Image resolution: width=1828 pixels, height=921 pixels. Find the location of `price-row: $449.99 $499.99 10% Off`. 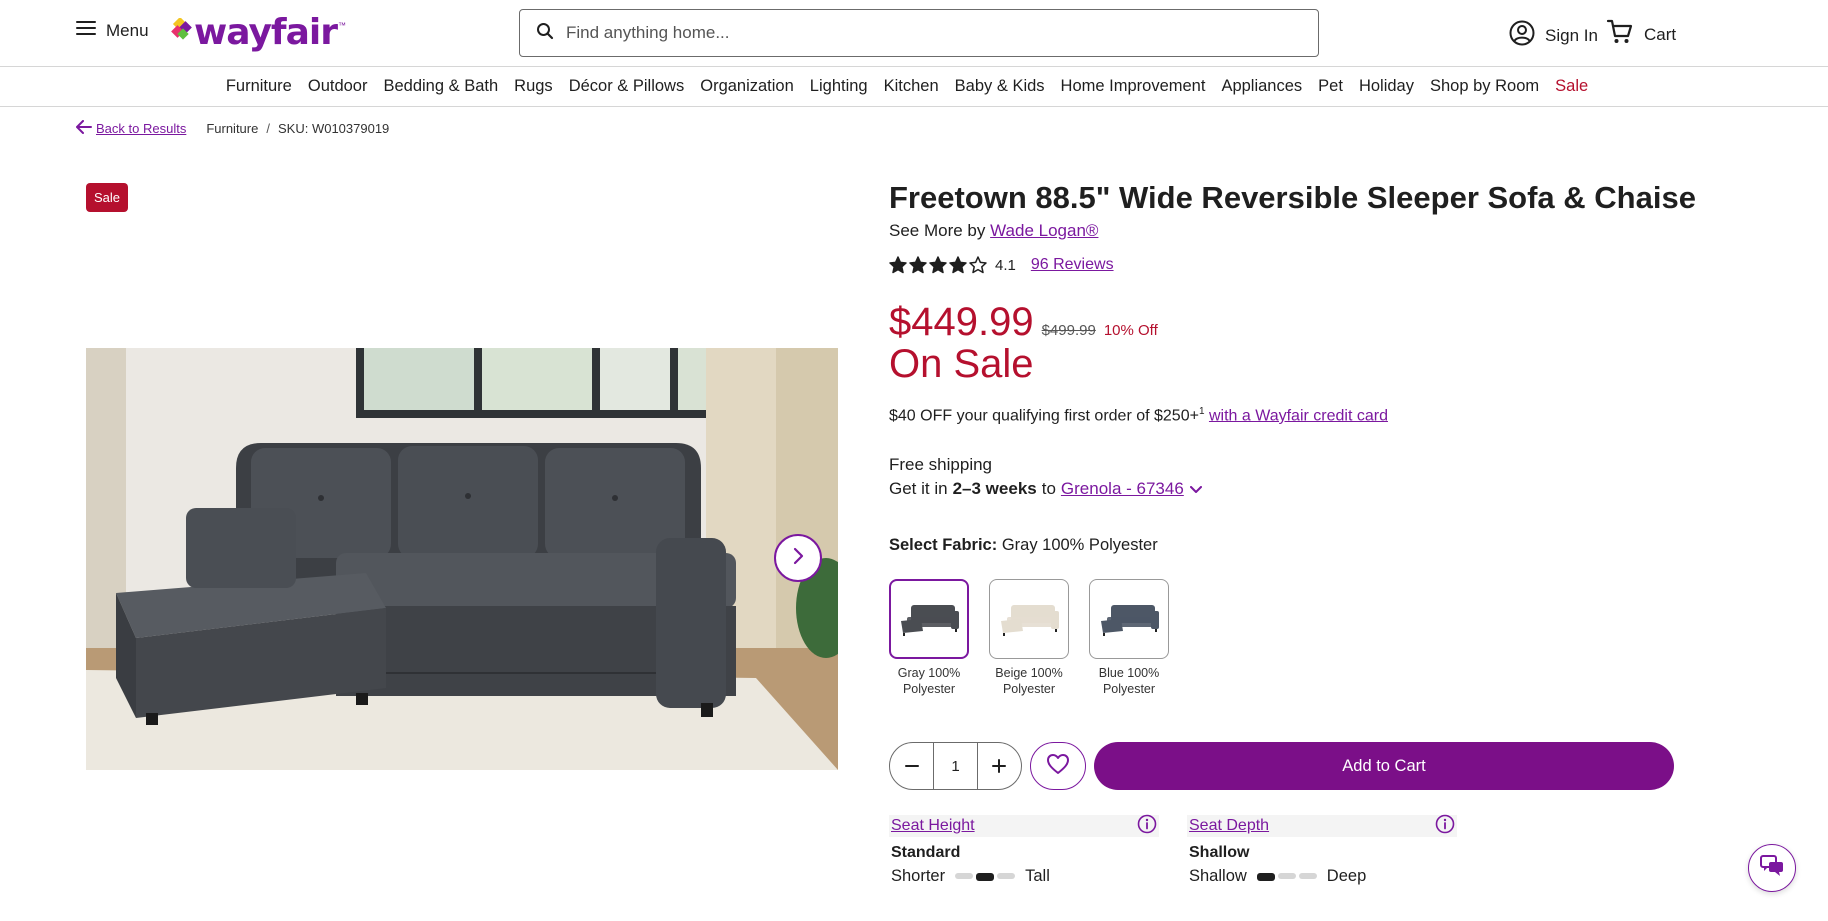

price-row: $449.99 $499.99 10% Off is located at coordinates (1023, 322).